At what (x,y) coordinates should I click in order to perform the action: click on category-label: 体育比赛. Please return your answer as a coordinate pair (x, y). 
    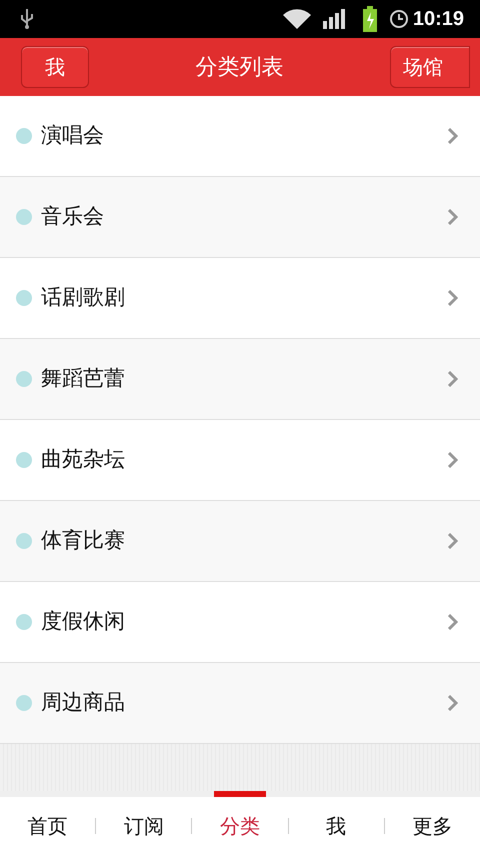
    Looking at the image, I should click on (83, 540).